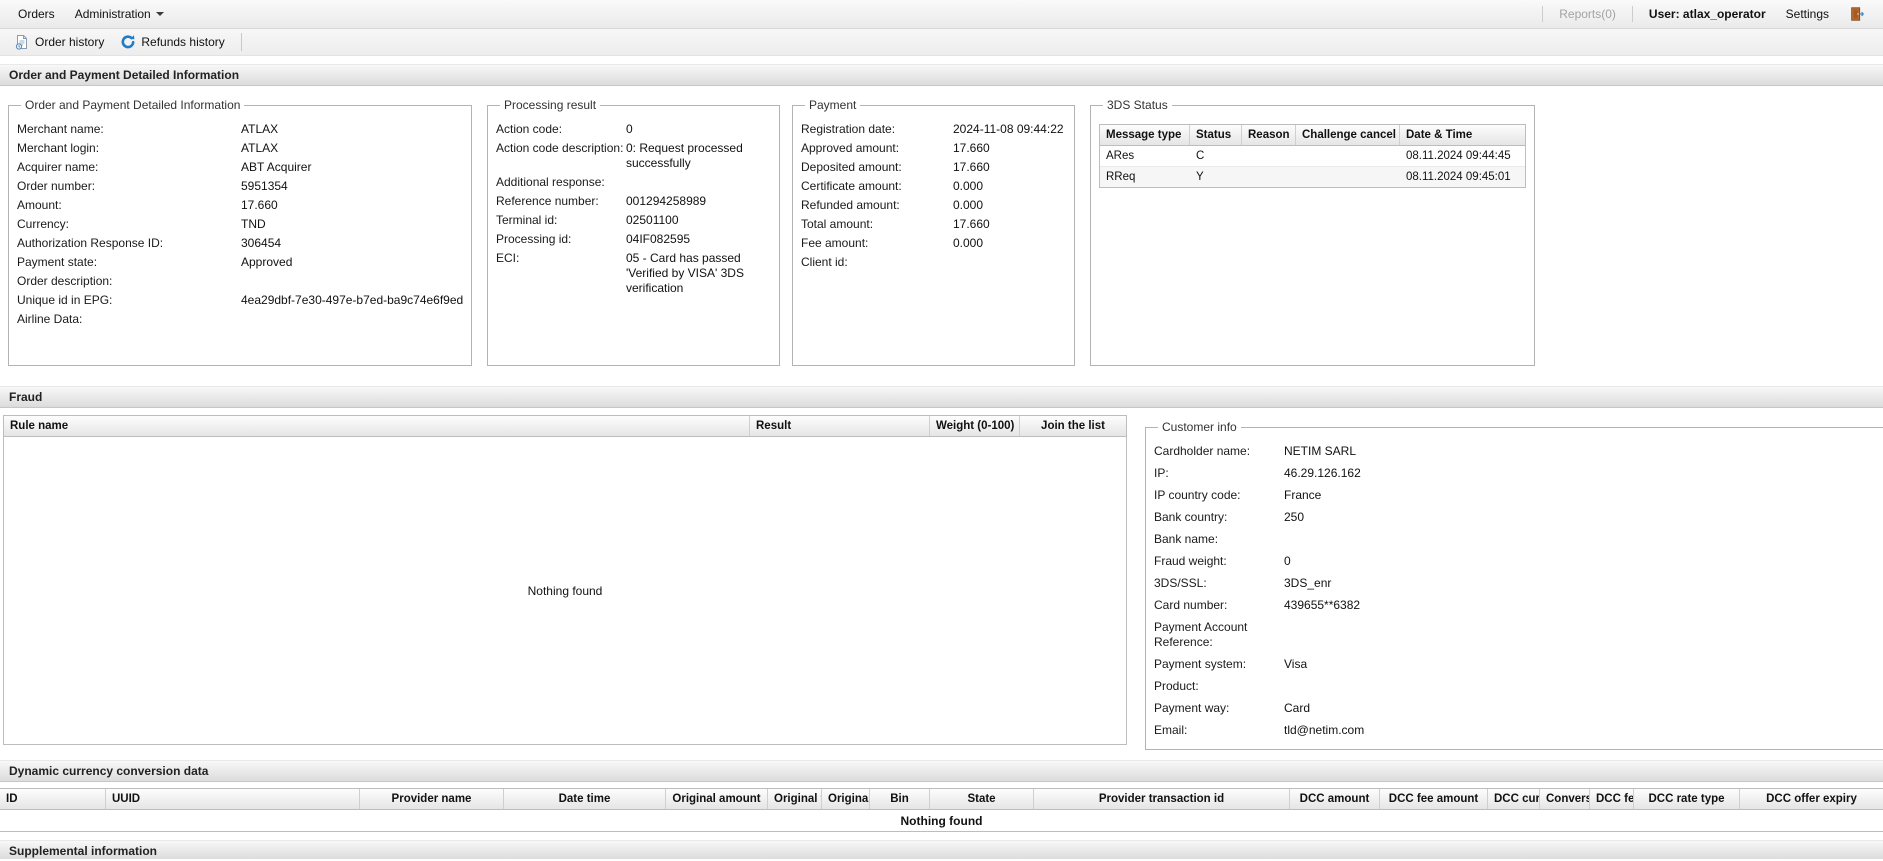  I want to click on field-label: Airline Data:, so click(50, 319).